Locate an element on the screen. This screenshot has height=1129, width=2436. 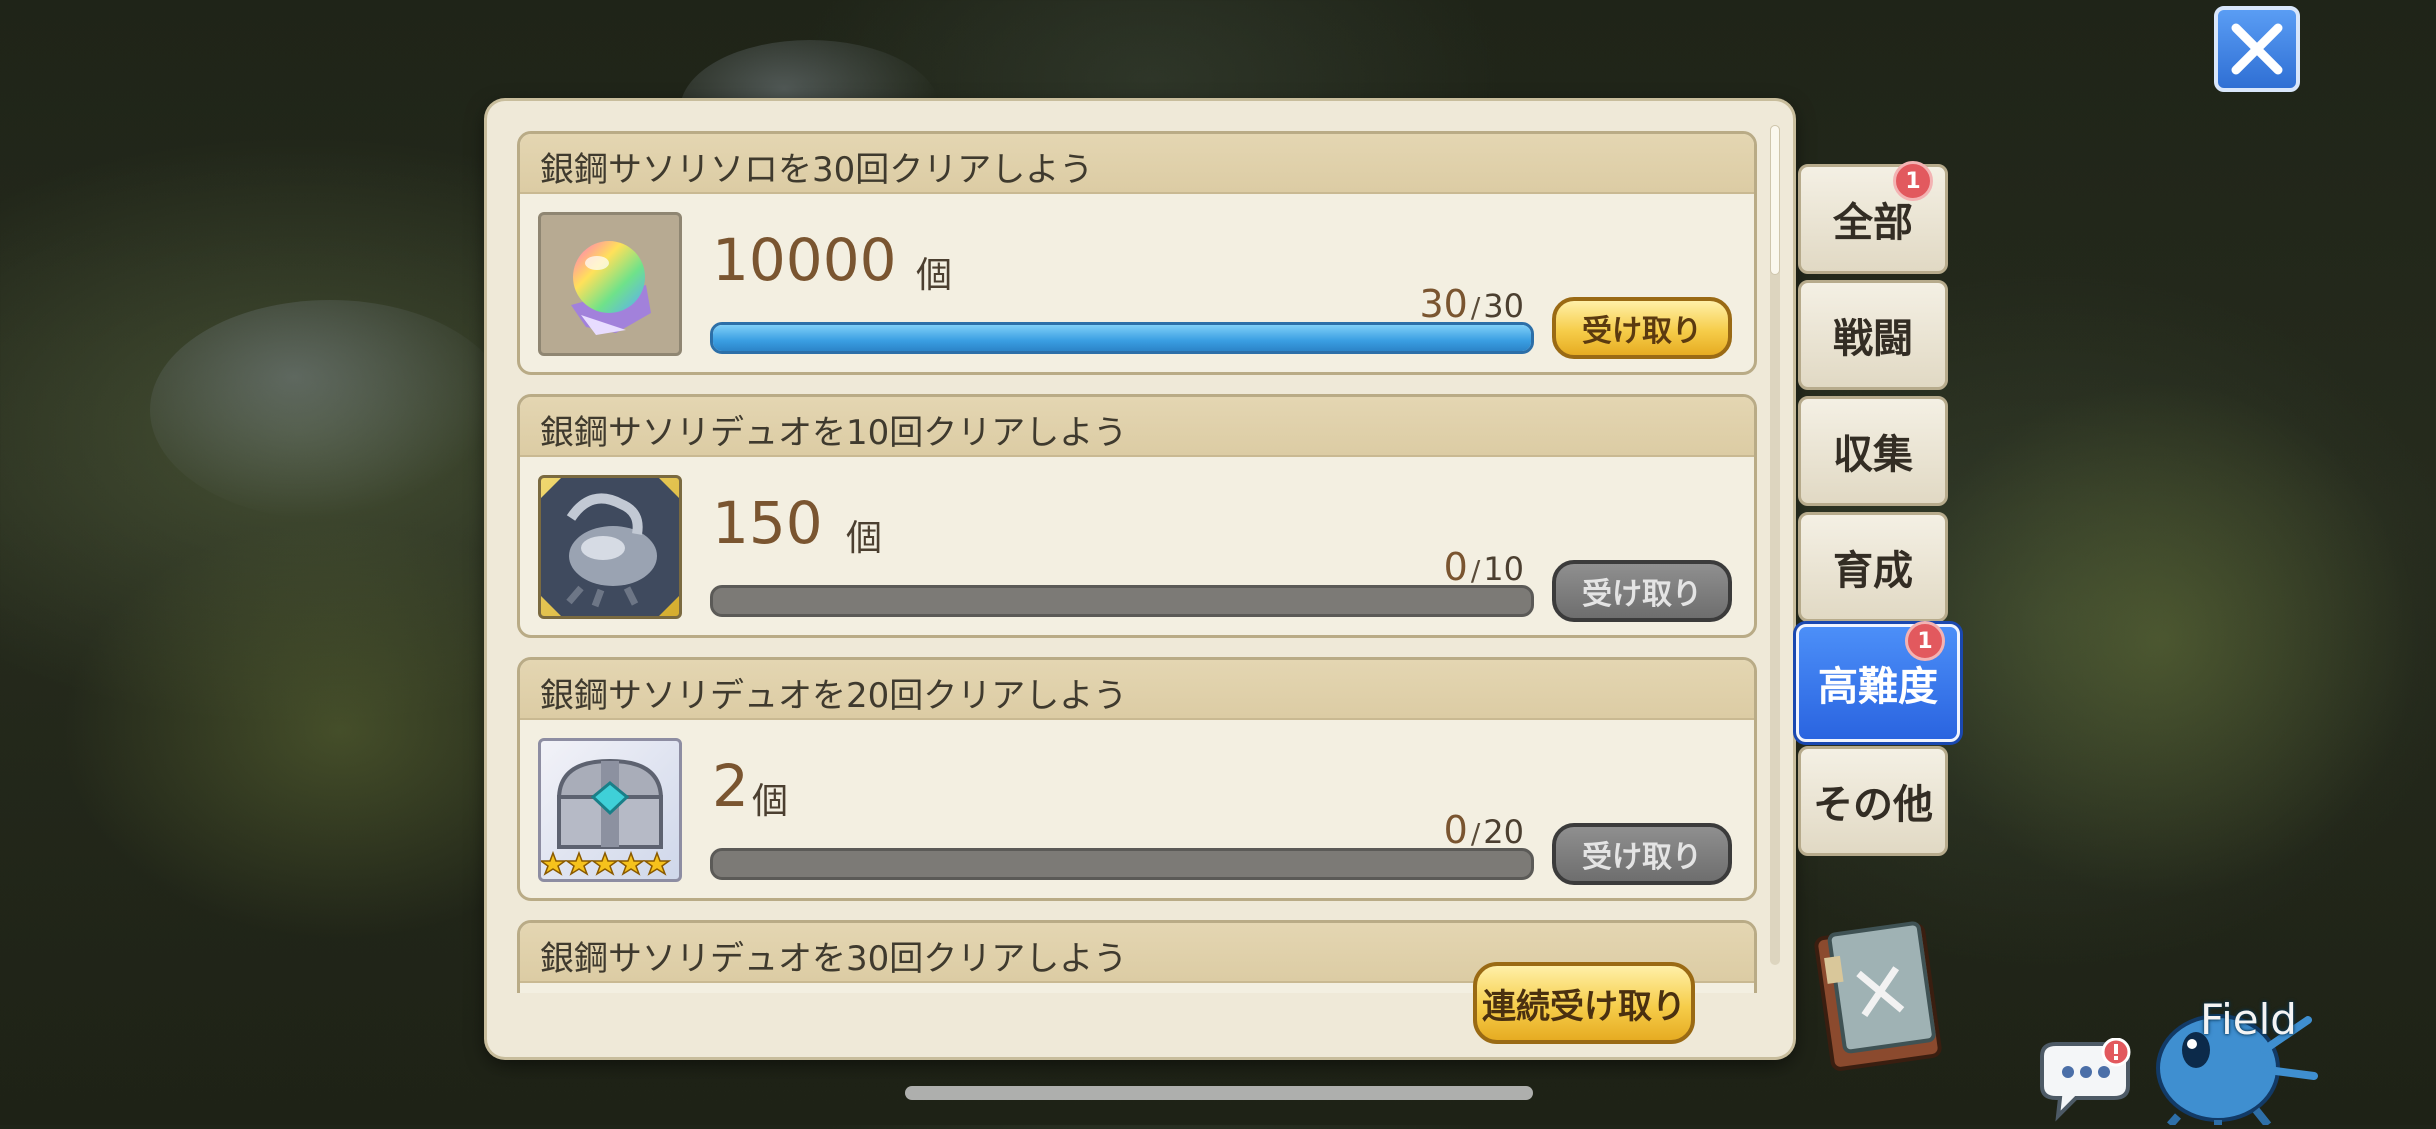
tab-battle: 戦闘 is located at coordinates (1873, 335).